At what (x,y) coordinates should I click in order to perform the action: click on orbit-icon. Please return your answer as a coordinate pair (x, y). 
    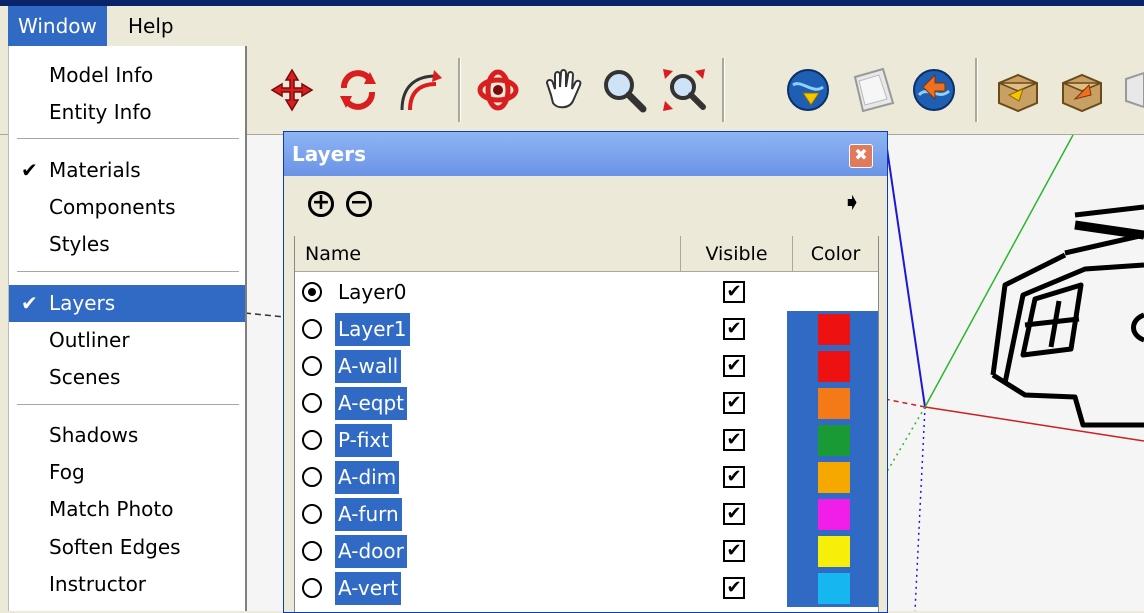
    Looking at the image, I should click on (498, 90).